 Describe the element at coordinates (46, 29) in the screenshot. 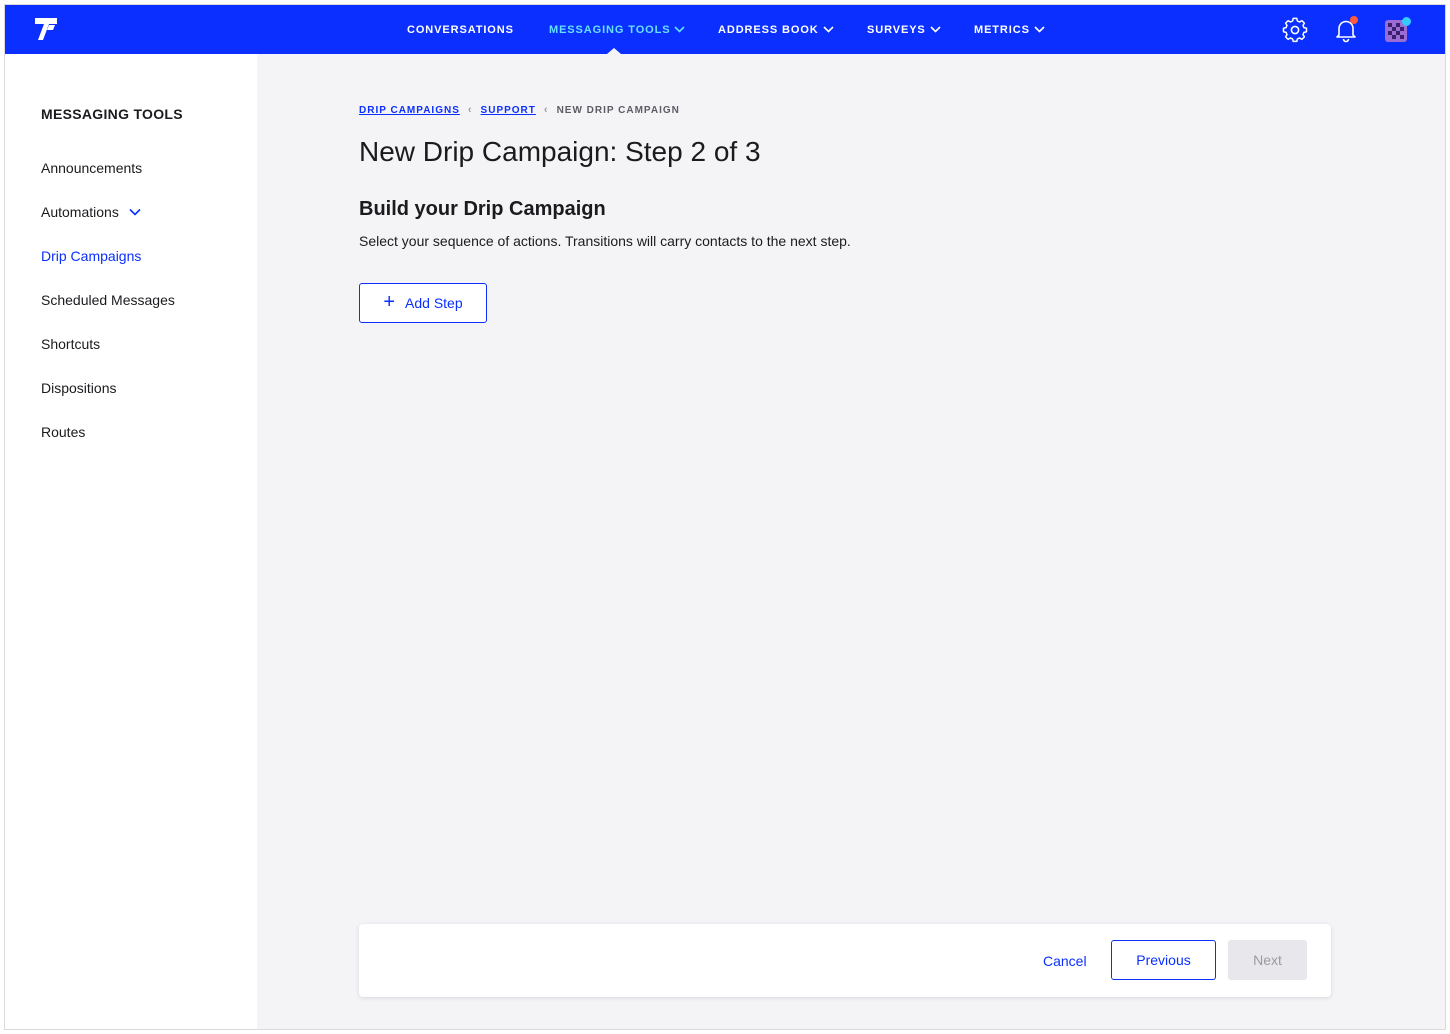

I see `app-logo` at that location.